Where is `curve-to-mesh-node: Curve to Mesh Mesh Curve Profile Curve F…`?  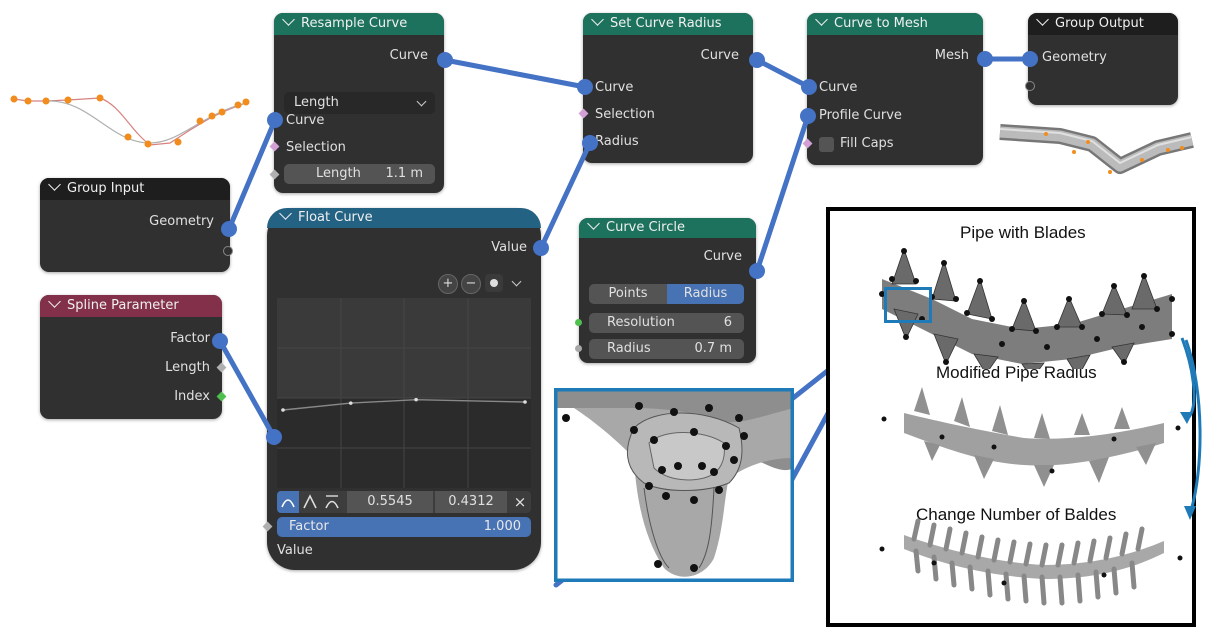
curve-to-mesh-node: Curve to Mesh Mesh Curve Profile Curve F… is located at coordinates (895, 89).